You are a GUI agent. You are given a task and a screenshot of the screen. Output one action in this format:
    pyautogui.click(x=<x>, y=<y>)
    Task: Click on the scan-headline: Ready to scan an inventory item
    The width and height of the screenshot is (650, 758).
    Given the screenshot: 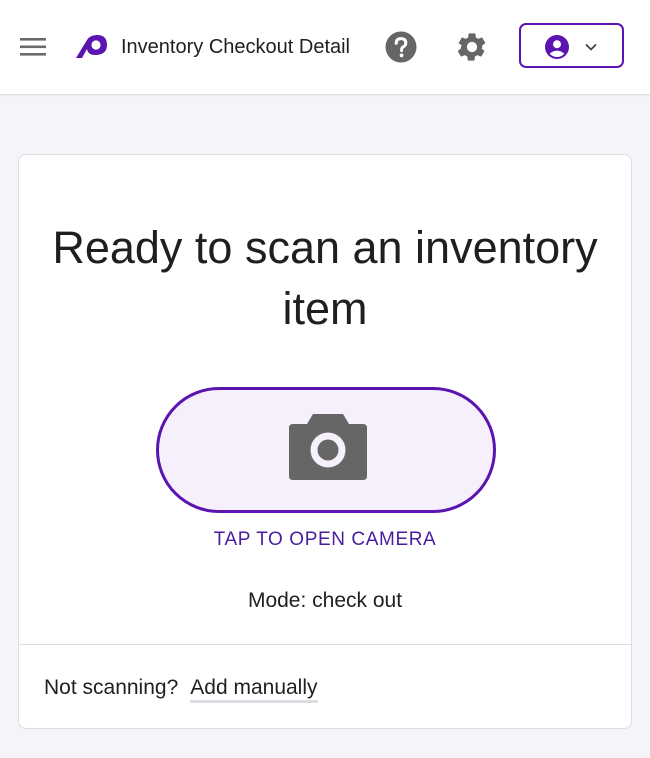 What is the action you would take?
    pyautogui.click(x=325, y=278)
    